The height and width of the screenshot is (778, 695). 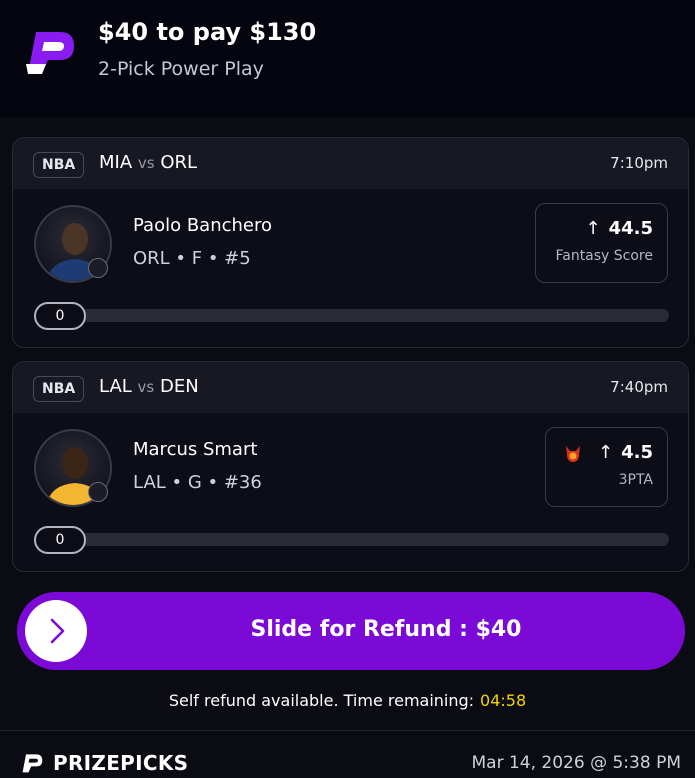 I want to click on slide-refund-label: Slide for Refund : $40, so click(x=386, y=629).